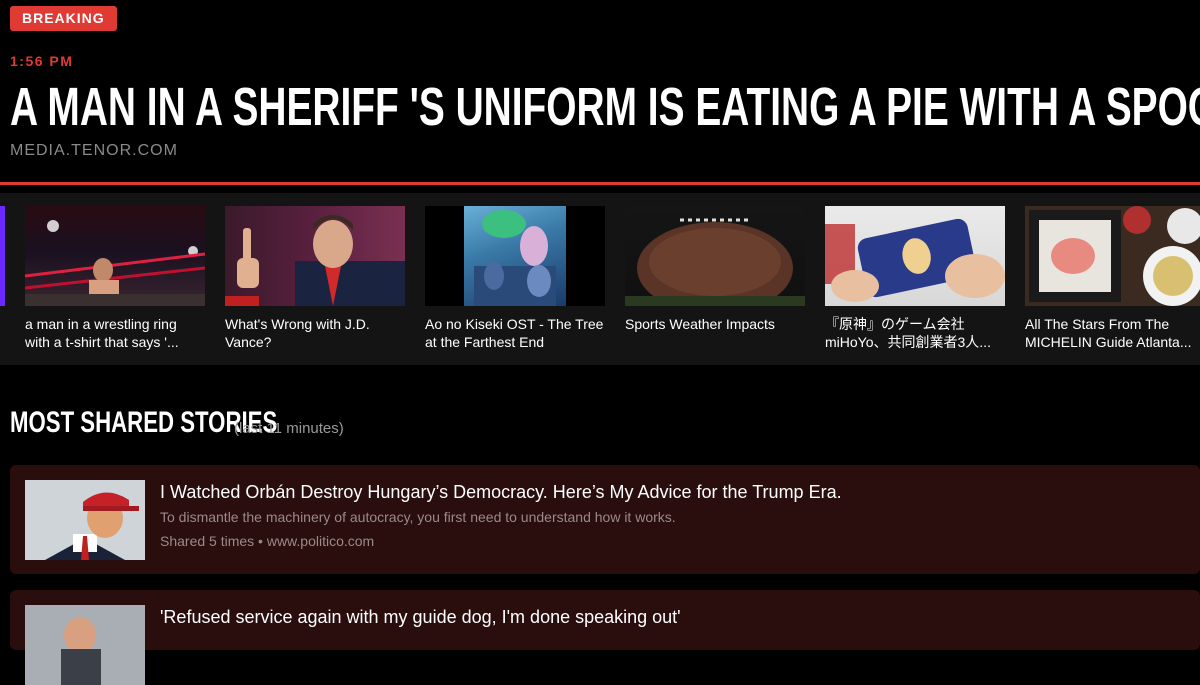 The image size is (1200, 685). What do you see at coordinates (63, 18) in the screenshot?
I see `breaking-badge: BREAKING` at bounding box center [63, 18].